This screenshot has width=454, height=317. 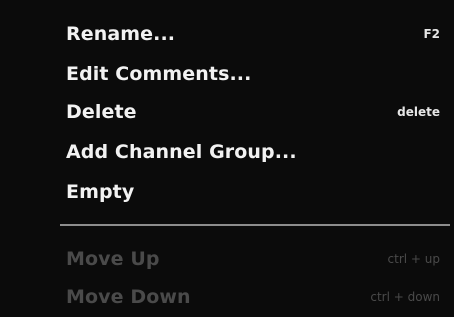 What do you see at coordinates (227, 297) in the screenshot?
I see `menu-item-move-down: Move Down ctrl + down` at bounding box center [227, 297].